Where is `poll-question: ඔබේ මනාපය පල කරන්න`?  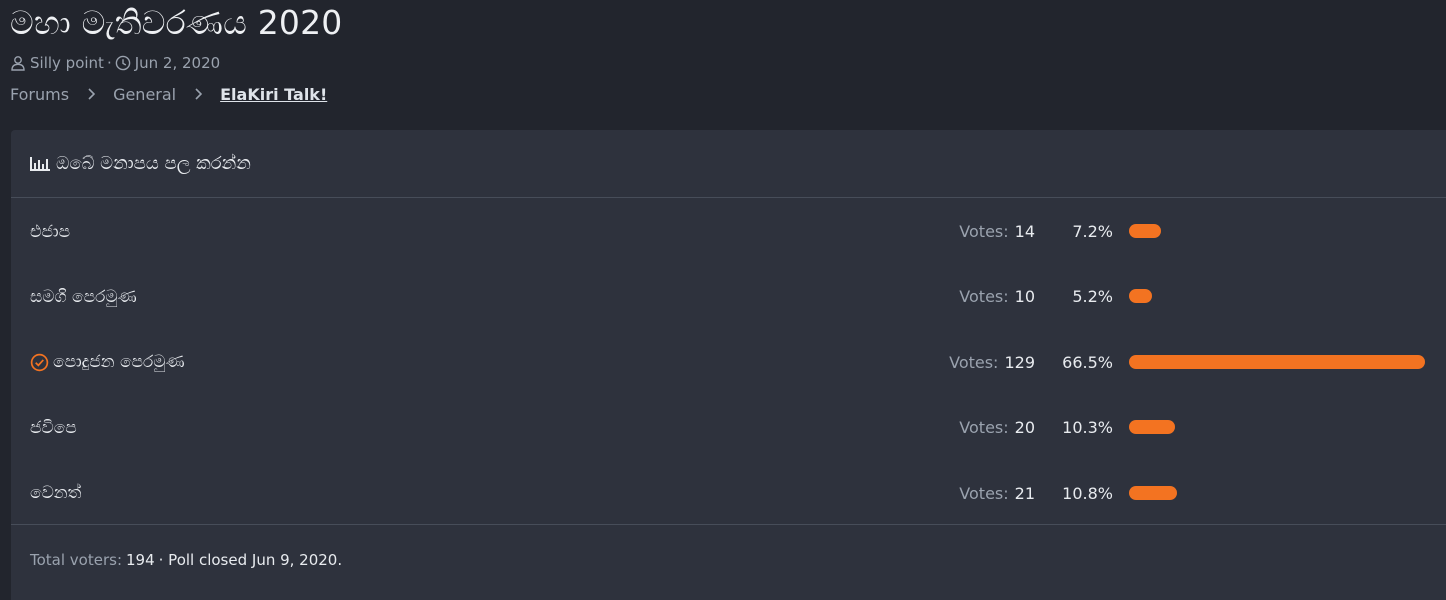 poll-question: ඔබේ මනාපය පල කරන්න is located at coordinates (153, 163).